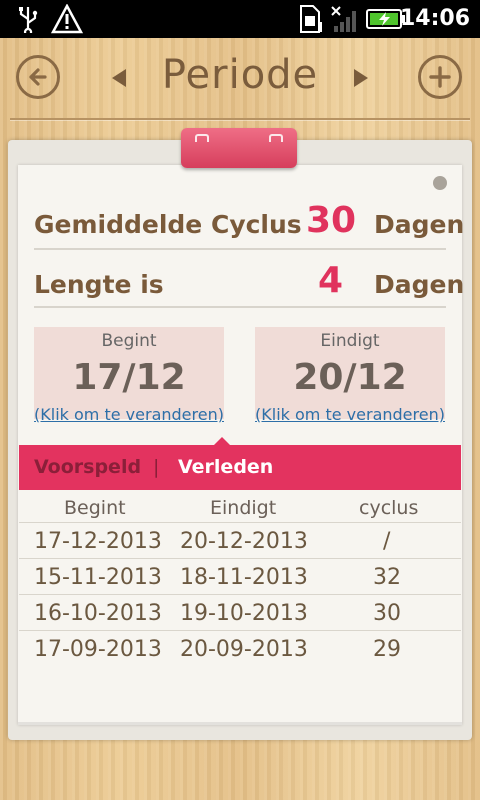 This screenshot has width=480, height=800. Describe the element at coordinates (98, 577) in the screenshot. I see `row-start-date: 15-11-2013` at that location.